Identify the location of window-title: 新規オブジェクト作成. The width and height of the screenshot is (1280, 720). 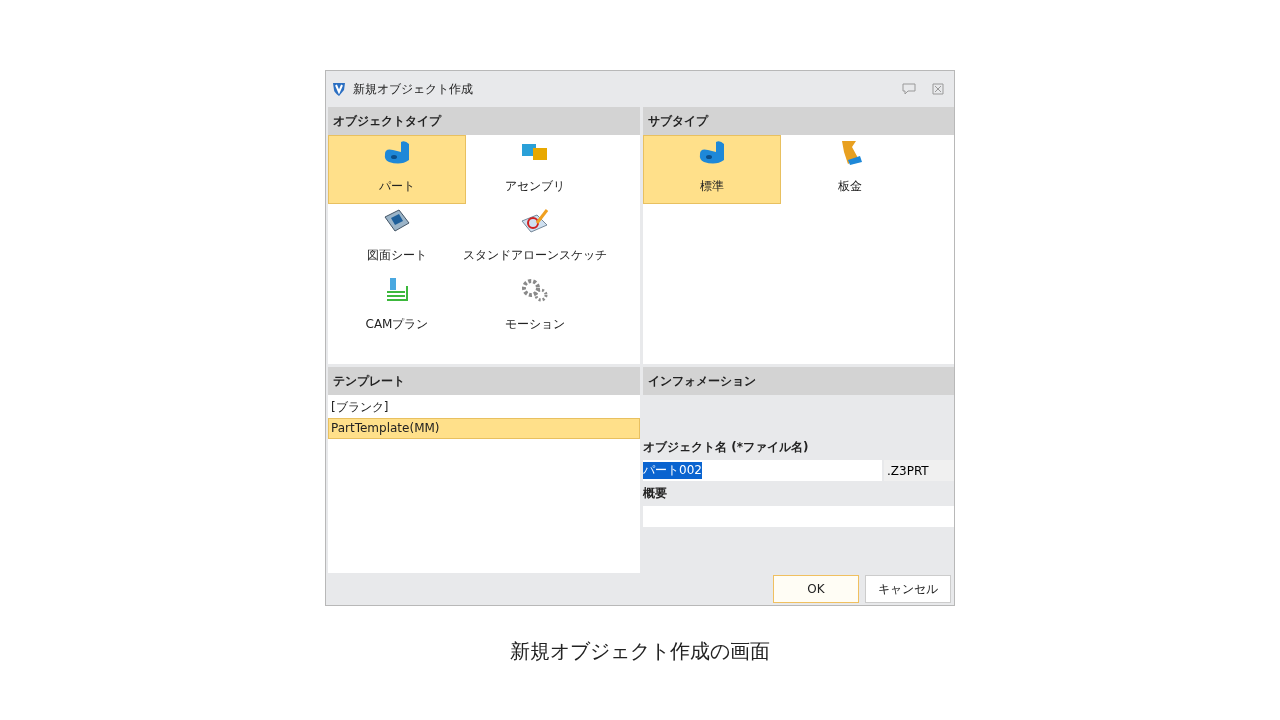
(413, 89).